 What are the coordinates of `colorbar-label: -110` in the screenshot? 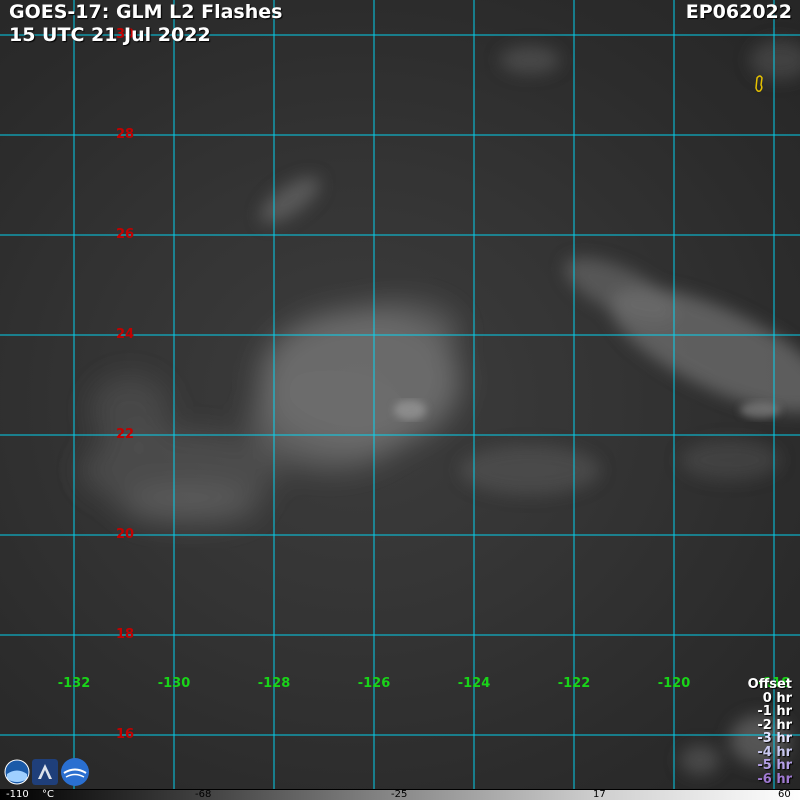 It's located at (17, 794).